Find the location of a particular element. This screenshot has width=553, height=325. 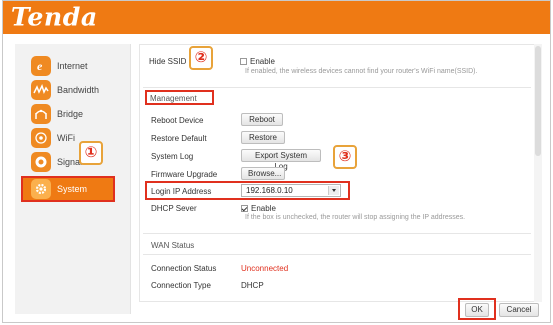

tenda-logo: Tenda is located at coordinates (54, 16).